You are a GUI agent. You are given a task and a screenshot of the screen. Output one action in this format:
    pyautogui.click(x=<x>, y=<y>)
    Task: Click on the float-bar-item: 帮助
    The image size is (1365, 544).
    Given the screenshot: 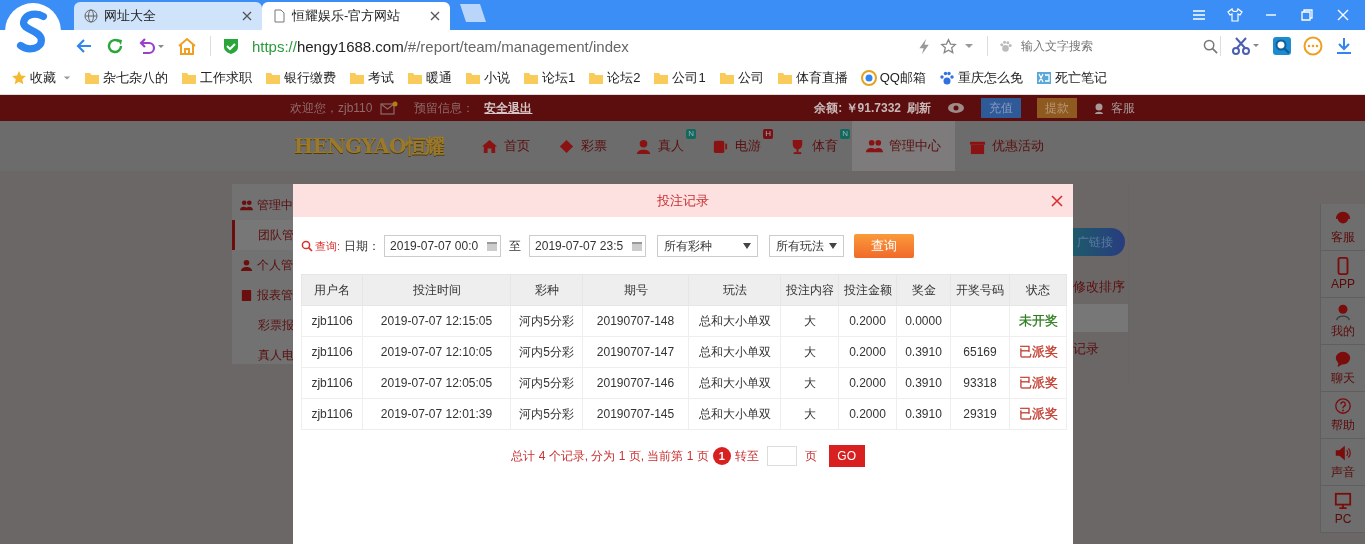 What is the action you would take?
    pyautogui.click(x=1342, y=415)
    